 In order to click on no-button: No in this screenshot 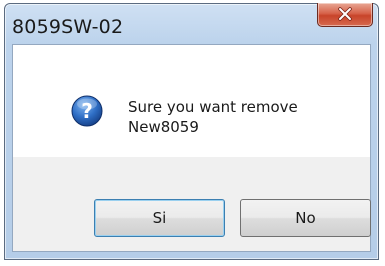, I will do `click(305, 218)`.